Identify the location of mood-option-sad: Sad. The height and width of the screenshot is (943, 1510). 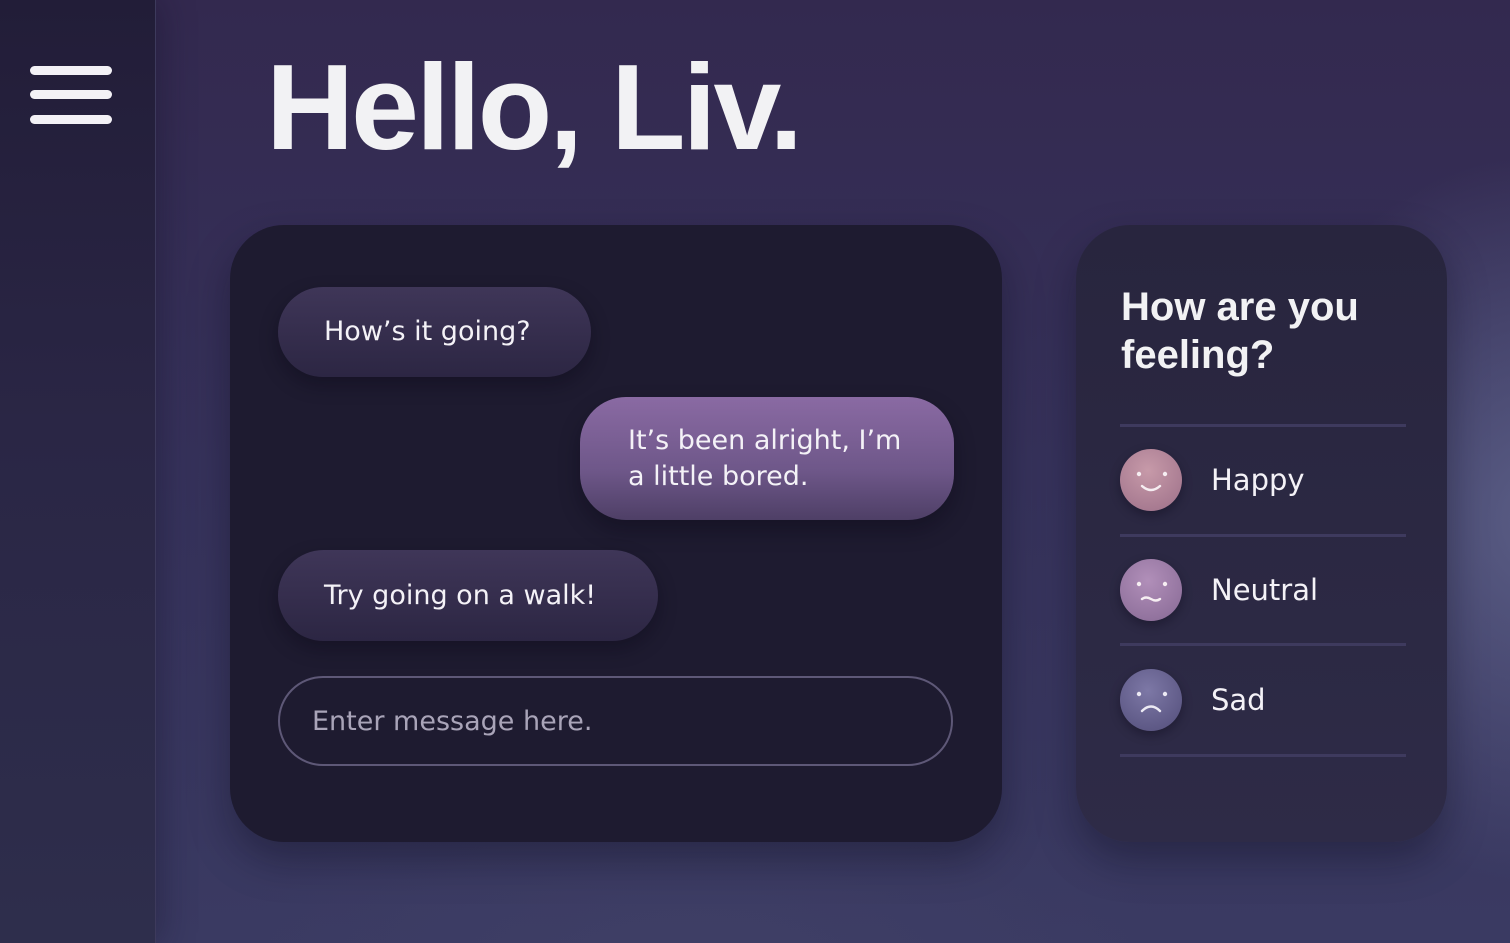
(1263, 700).